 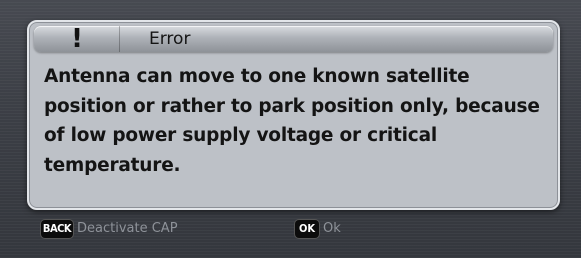 What do you see at coordinates (293, 39) in the screenshot?
I see `dialog-title-bar: ! Error` at bounding box center [293, 39].